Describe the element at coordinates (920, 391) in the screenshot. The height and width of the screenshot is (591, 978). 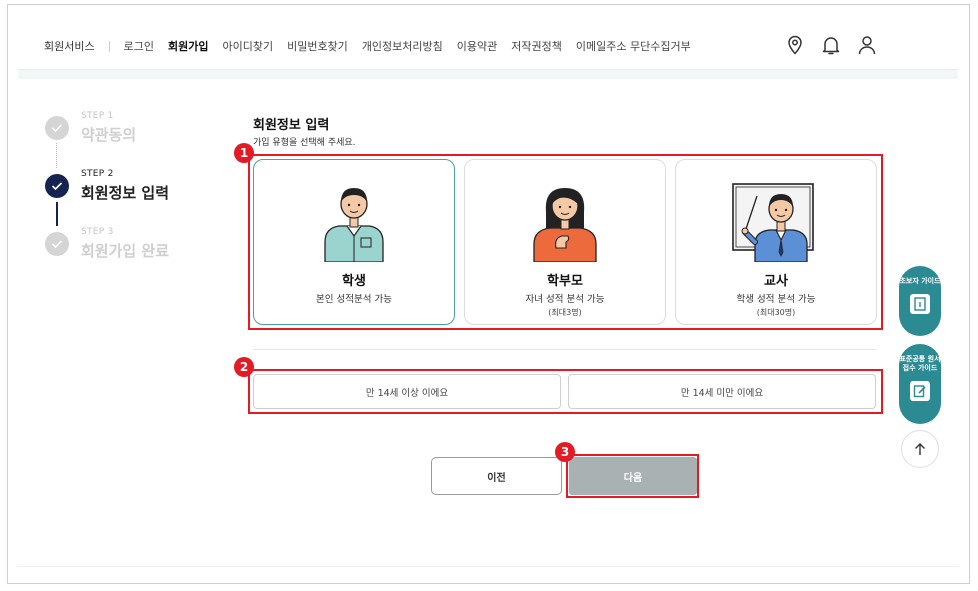
I see `edit-document-icon` at that location.